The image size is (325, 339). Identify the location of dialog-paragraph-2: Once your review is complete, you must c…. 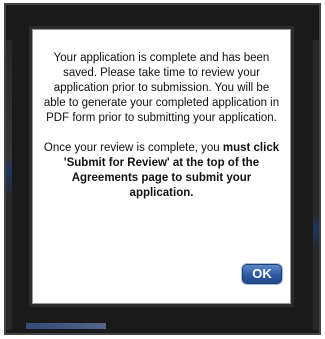
(161, 171).